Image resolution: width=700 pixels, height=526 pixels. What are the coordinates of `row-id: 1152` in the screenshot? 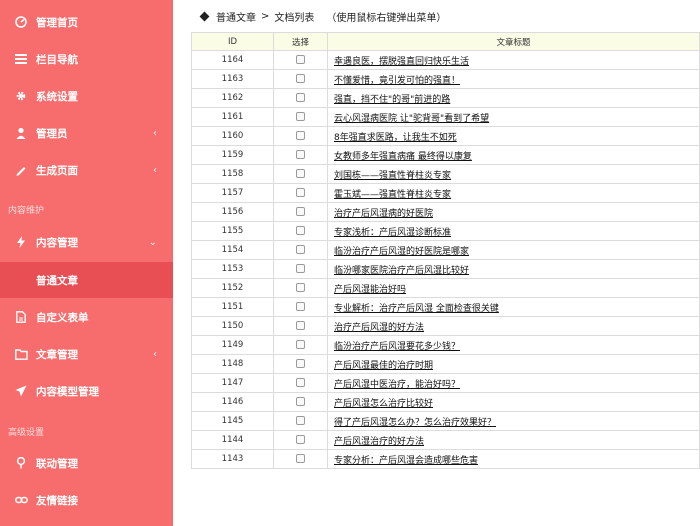 It's located at (232, 288).